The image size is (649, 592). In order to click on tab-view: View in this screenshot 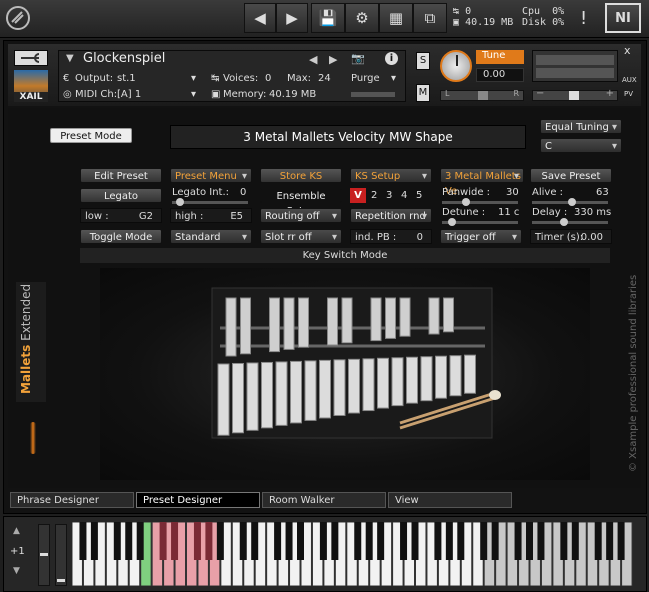, I will do `click(450, 500)`.